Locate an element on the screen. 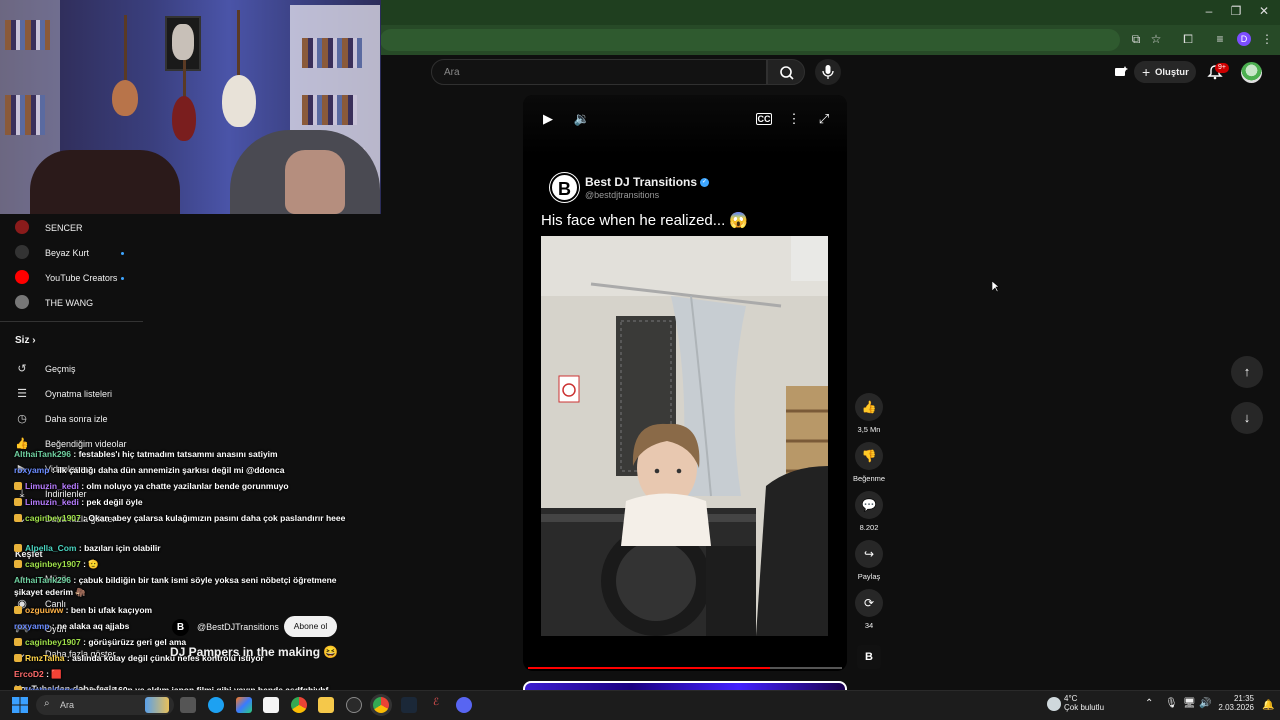  app-icon: ℰ is located at coordinates (436, 705).